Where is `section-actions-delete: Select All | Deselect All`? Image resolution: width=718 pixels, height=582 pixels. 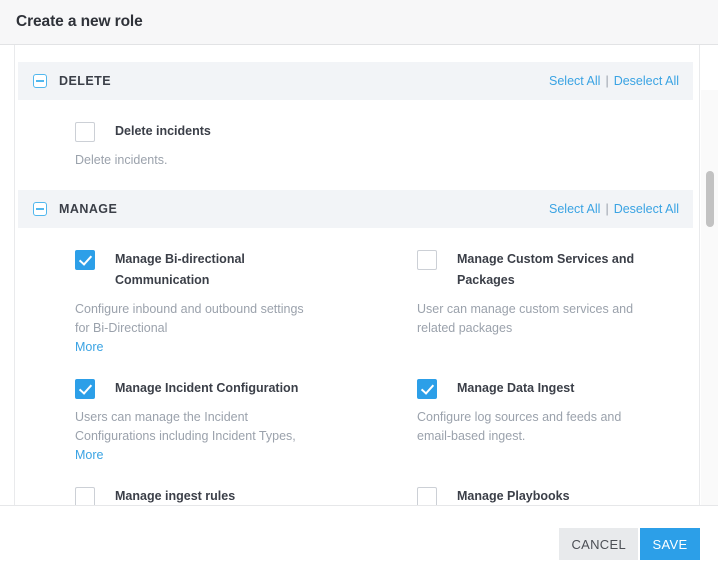 section-actions-delete: Select All | Deselect All is located at coordinates (614, 81).